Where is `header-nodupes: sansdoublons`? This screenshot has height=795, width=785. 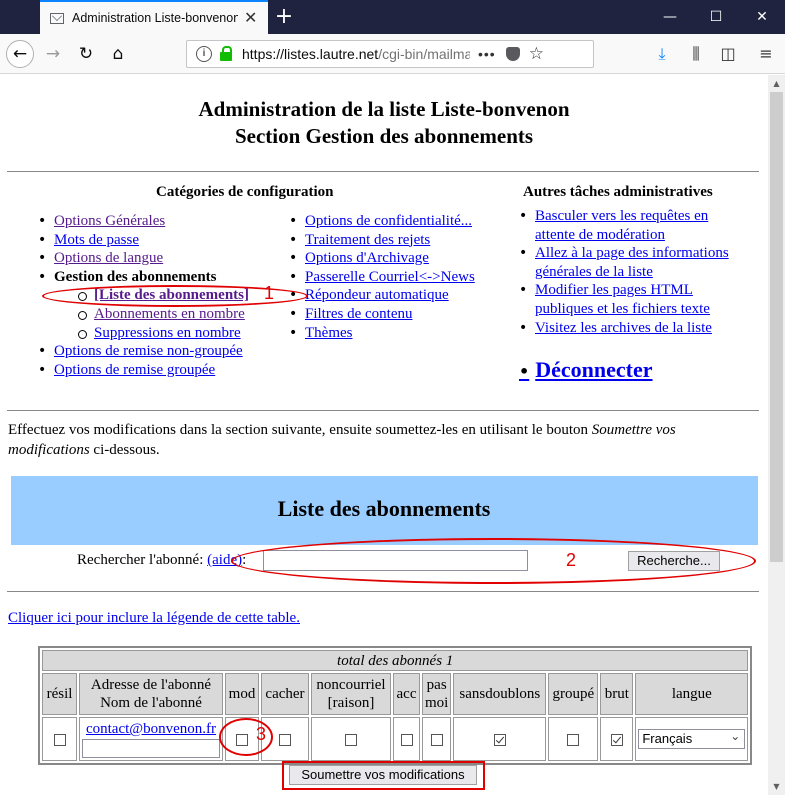 header-nodupes: sansdoublons is located at coordinates (500, 694).